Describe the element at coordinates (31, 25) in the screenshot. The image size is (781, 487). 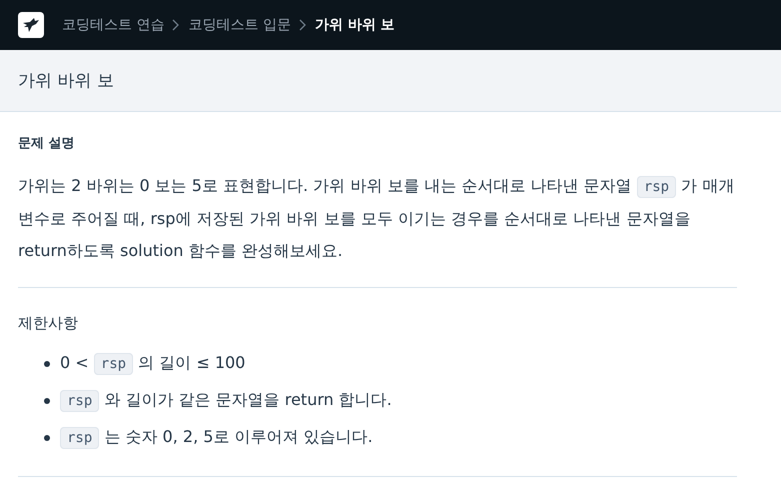
I see `bird-logo-icon` at that location.